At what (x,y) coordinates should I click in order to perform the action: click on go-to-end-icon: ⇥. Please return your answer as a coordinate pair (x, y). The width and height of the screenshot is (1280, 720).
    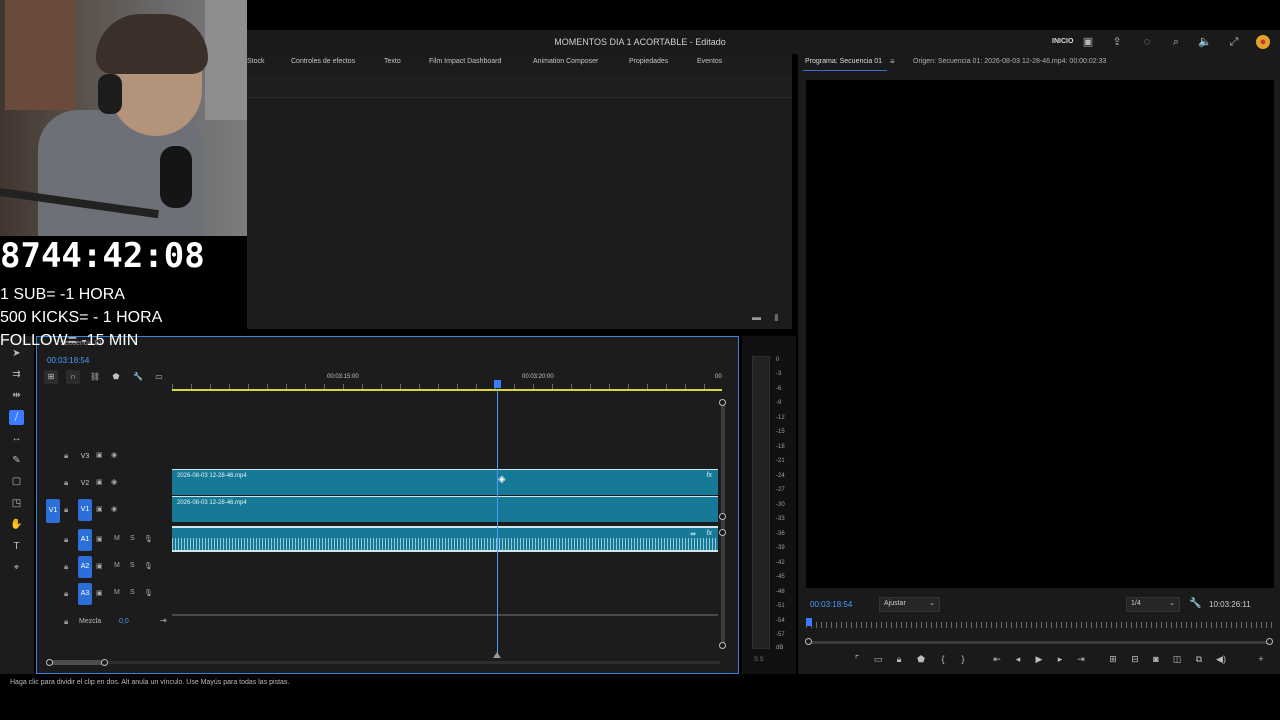
    Looking at the image, I should click on (163, 620).